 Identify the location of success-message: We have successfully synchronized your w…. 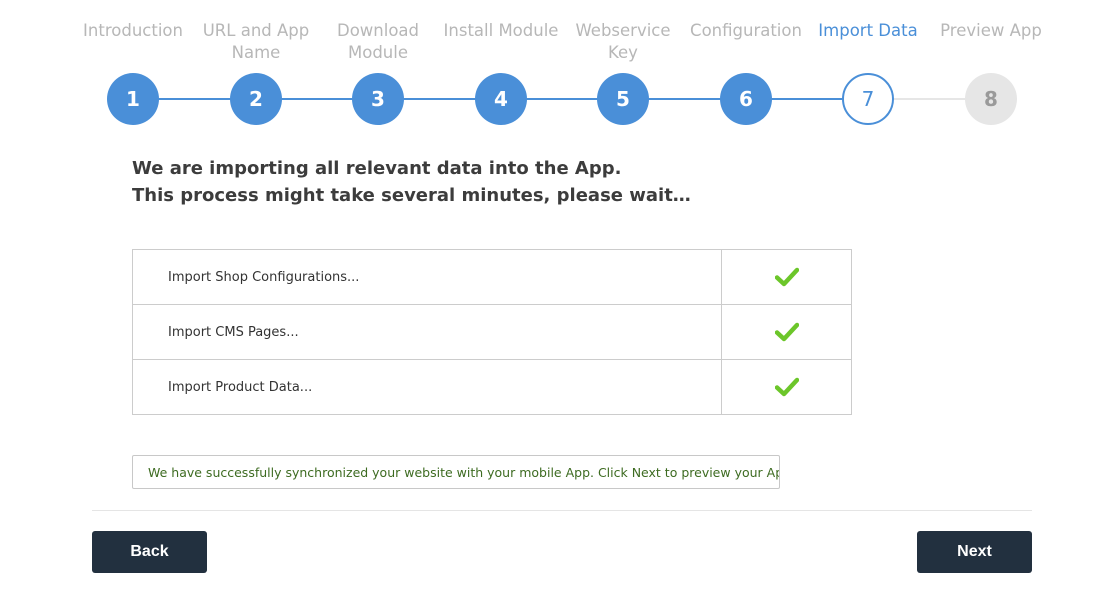
(456, 472).